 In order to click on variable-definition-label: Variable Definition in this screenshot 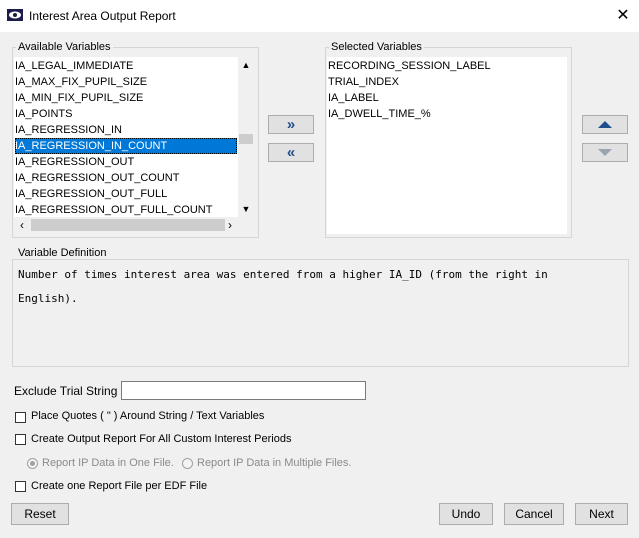, I will do `click(62, 253)`.